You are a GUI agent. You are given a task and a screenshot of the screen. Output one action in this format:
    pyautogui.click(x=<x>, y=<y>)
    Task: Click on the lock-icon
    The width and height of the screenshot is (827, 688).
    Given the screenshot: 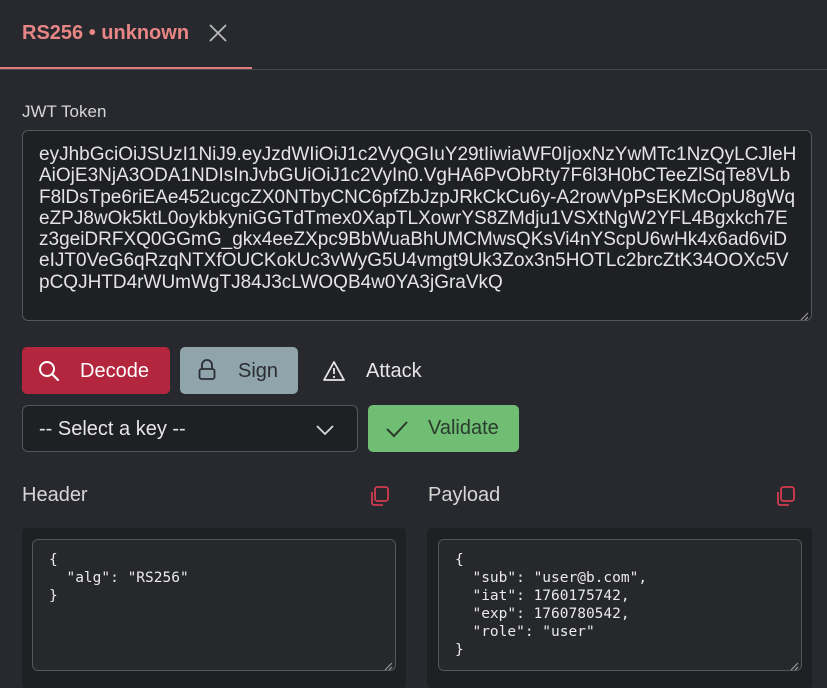 What is the action you would take?
    pyautogui.click(x=207, y=373)
    